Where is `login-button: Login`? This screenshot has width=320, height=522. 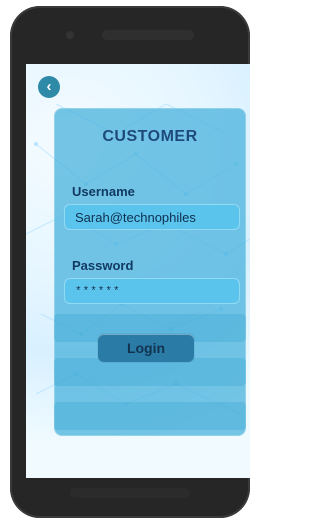 login-button: Login is located at coordinates (146, 348).